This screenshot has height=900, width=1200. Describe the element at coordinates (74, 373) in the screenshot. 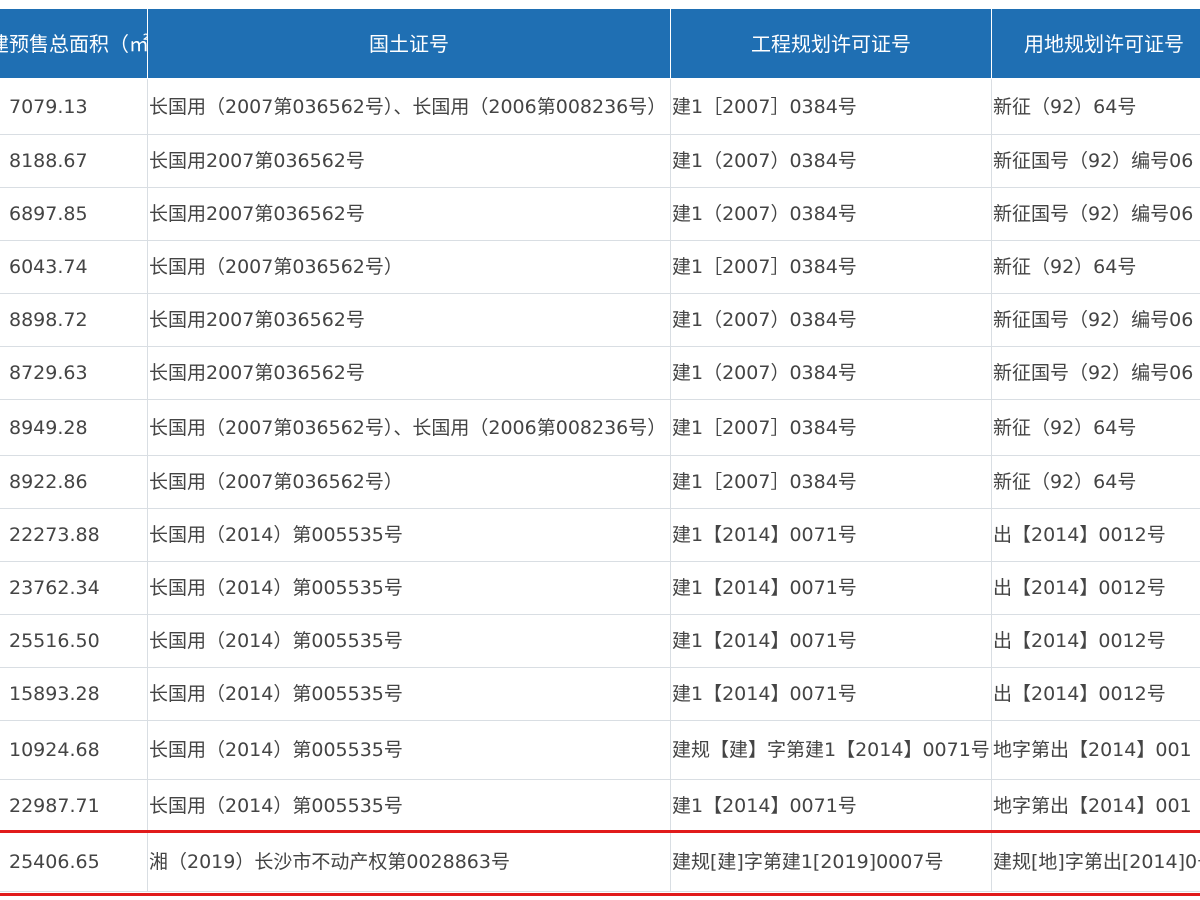

I see `cell-area: 8729.63` at that location.